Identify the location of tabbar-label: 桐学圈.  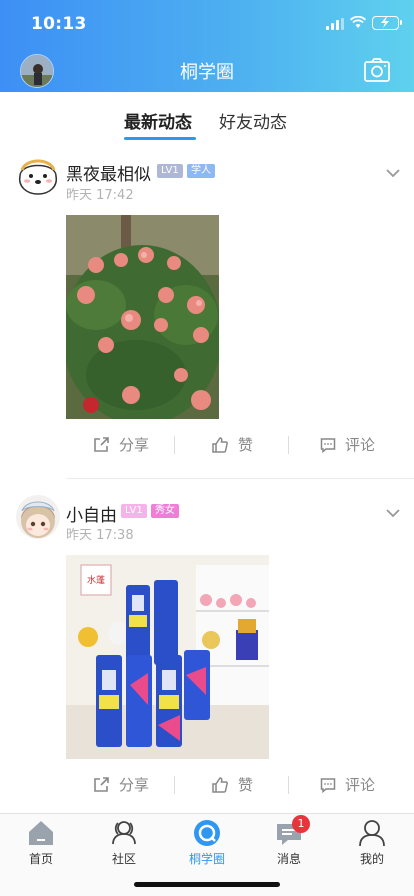
(206, 859).